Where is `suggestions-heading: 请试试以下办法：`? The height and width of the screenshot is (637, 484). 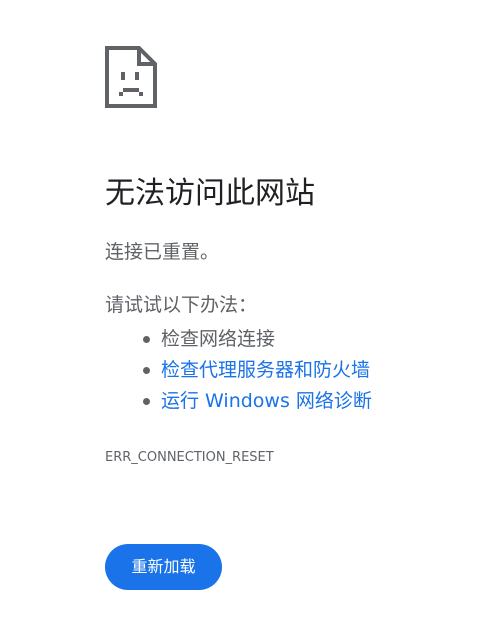
suggestions-heading: 请试试以下办法： is located at coordinates (181, 305).